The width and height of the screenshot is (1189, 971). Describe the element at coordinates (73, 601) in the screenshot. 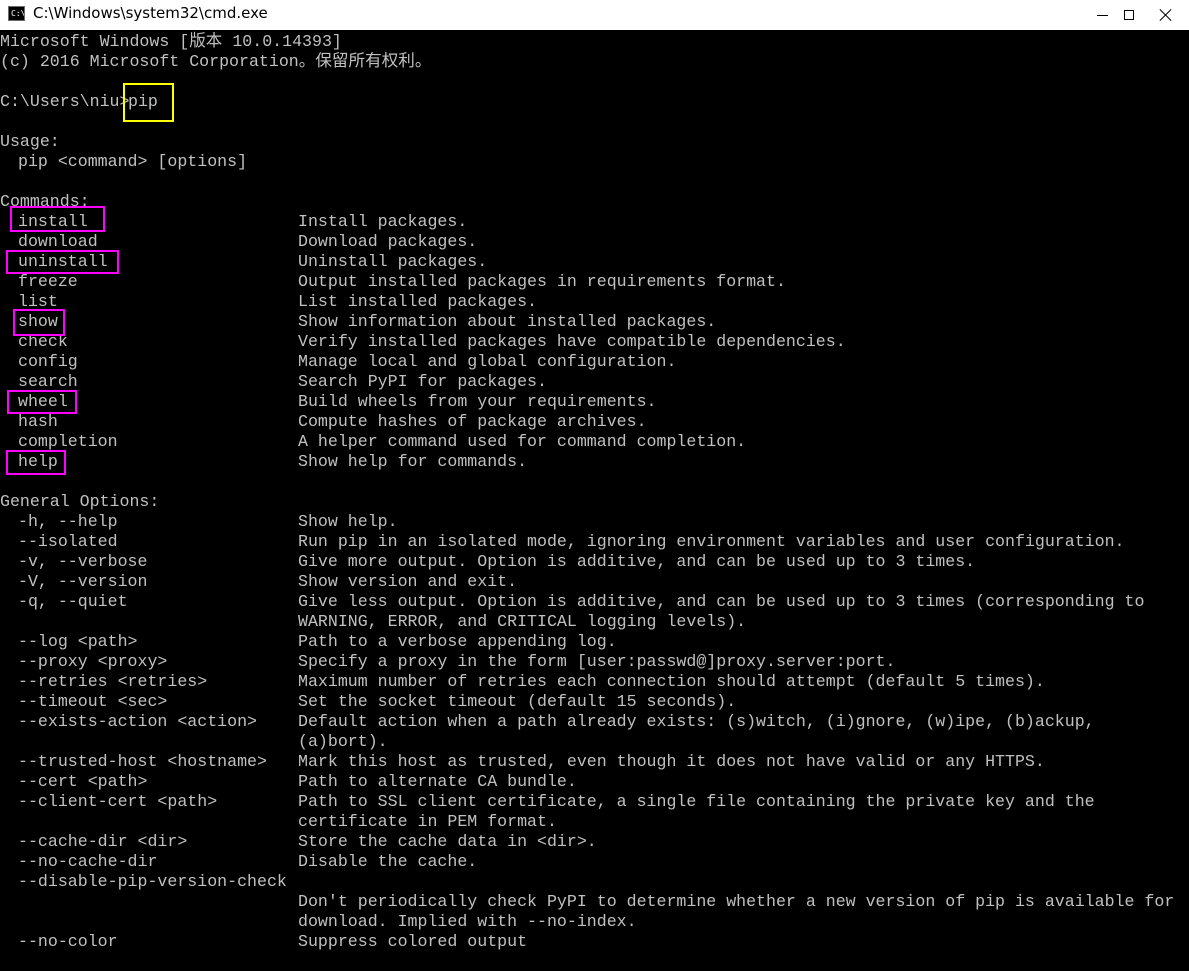

I see `row-name: -q, --quiet` at that location.